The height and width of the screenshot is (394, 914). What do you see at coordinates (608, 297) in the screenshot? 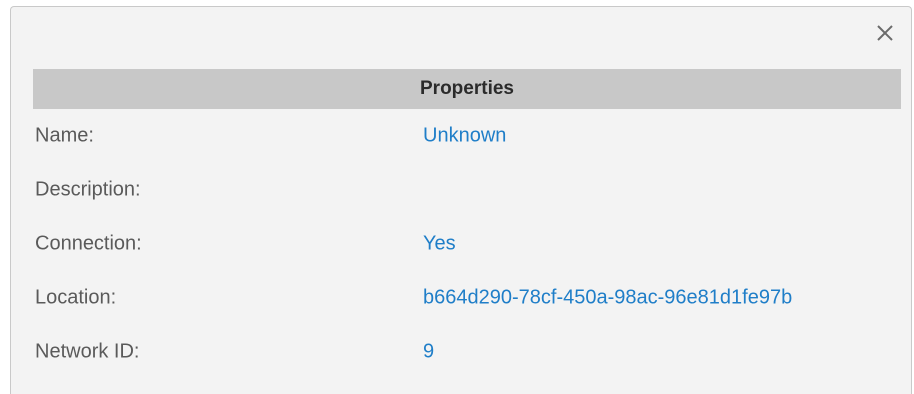
I see `property-value: b664d290-78cf-450a-98ac-96e81d1fe97b` at bounding box center [608, 297].